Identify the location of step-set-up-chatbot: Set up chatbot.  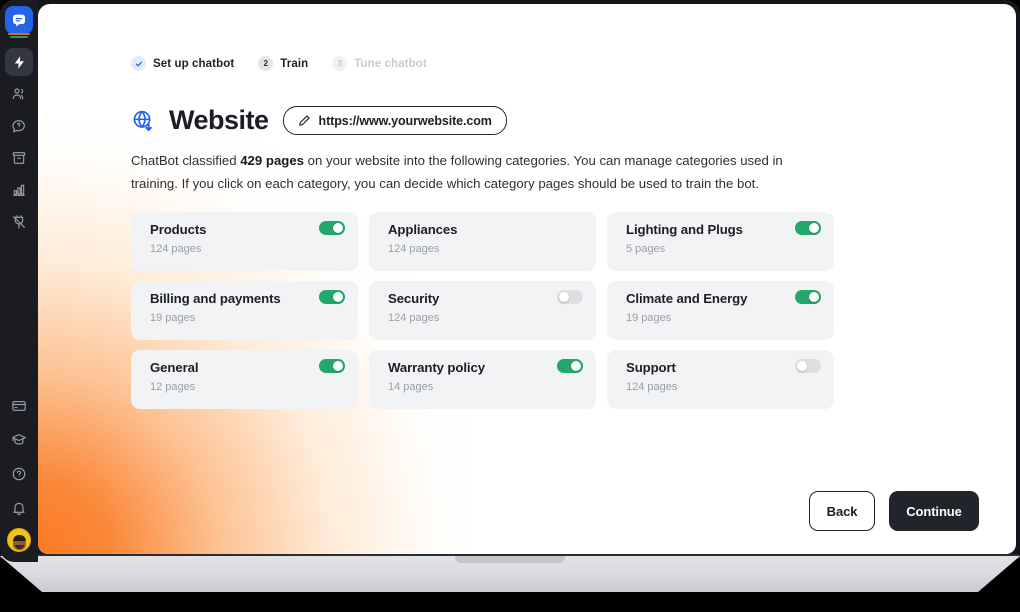
(182, 63).